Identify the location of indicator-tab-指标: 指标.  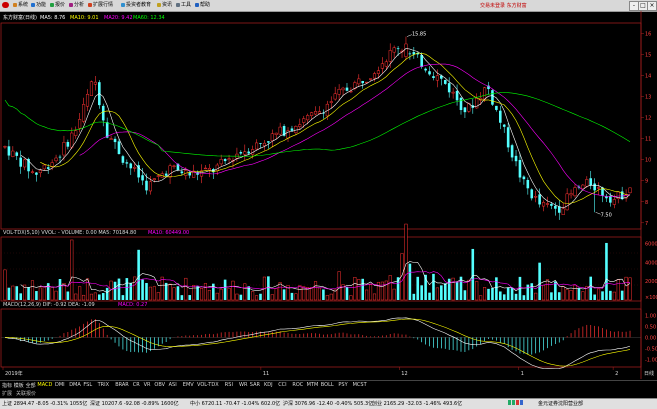
(7, 385).